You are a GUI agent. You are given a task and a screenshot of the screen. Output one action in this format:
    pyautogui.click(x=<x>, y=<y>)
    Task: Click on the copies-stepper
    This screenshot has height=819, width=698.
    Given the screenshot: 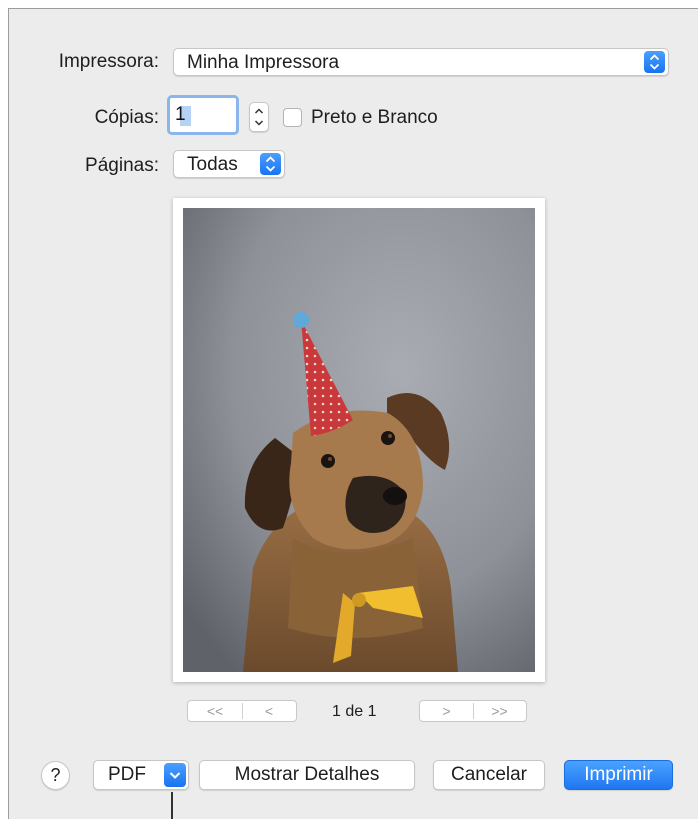 What is the action you would take?
    pyautogui.click(x=259, y=117)
    